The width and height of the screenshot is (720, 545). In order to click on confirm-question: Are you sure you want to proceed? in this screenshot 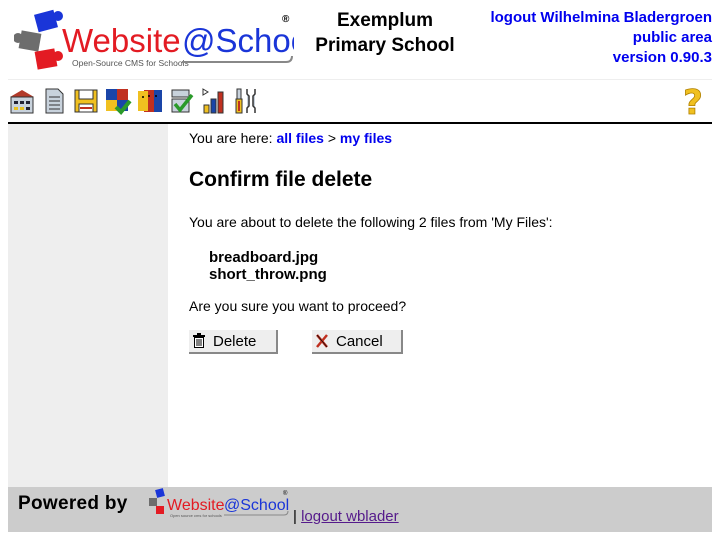, I will do `click(298, 306)`.